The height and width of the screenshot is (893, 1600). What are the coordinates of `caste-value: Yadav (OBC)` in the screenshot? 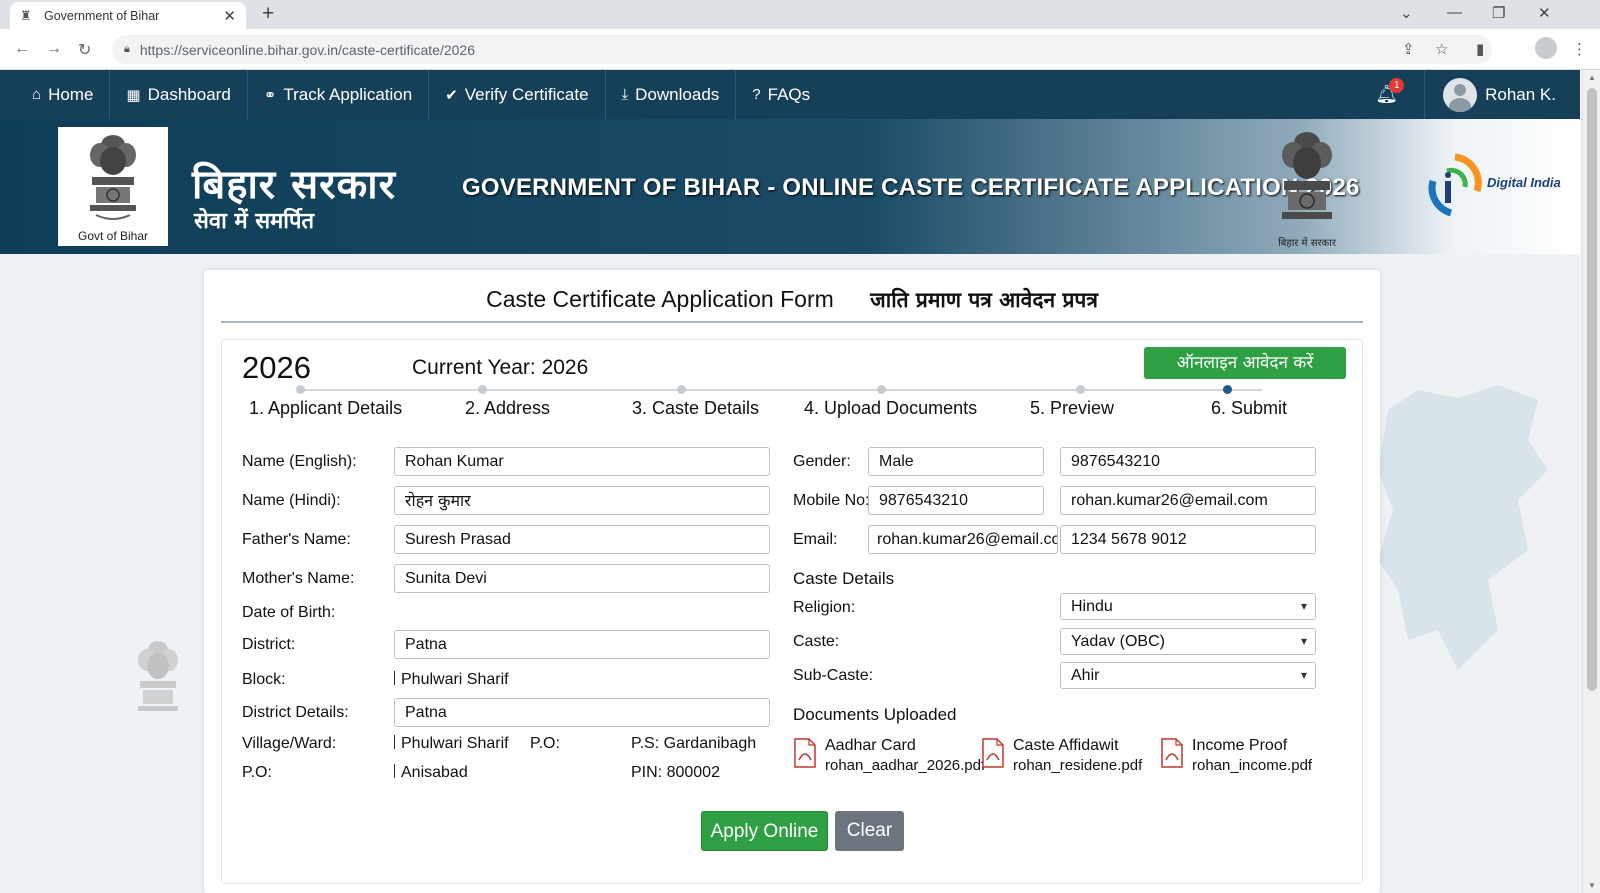 It's located at (1118, 641).